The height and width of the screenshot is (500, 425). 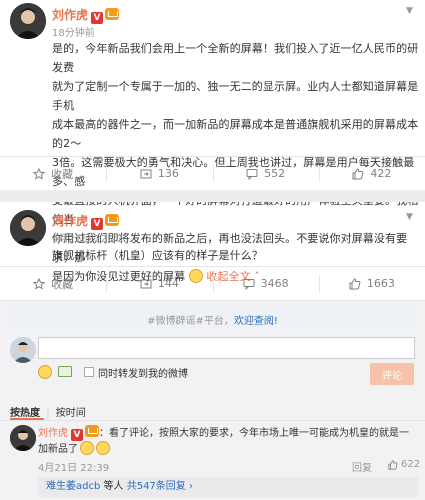 I want to click on feed-separator, so click(x=212, y=196).